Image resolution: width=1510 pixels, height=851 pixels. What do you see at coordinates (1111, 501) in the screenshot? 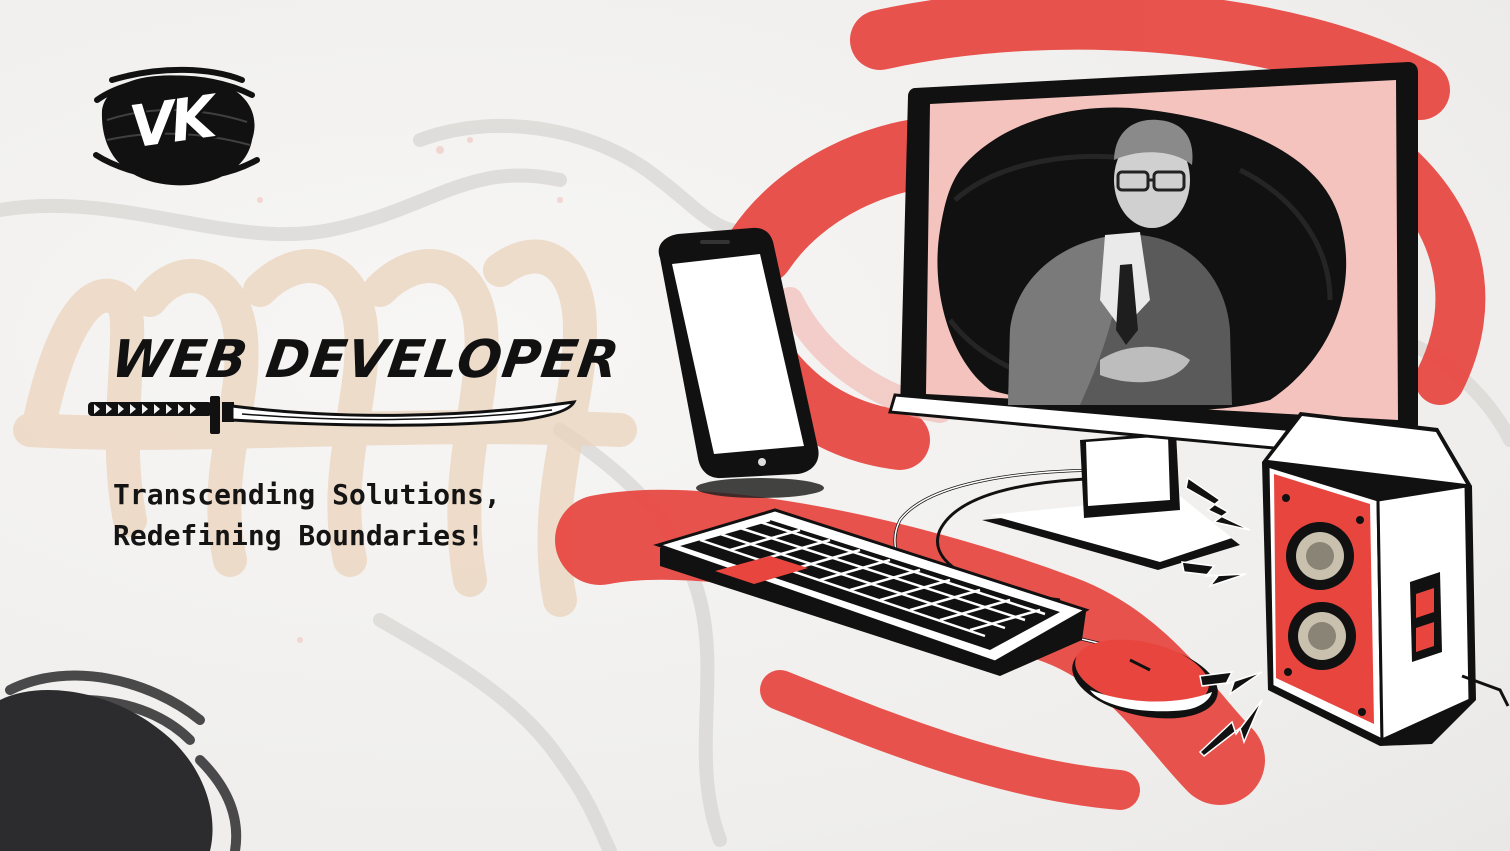
I see `monitor-stand` at bounding box center [1111, 501].